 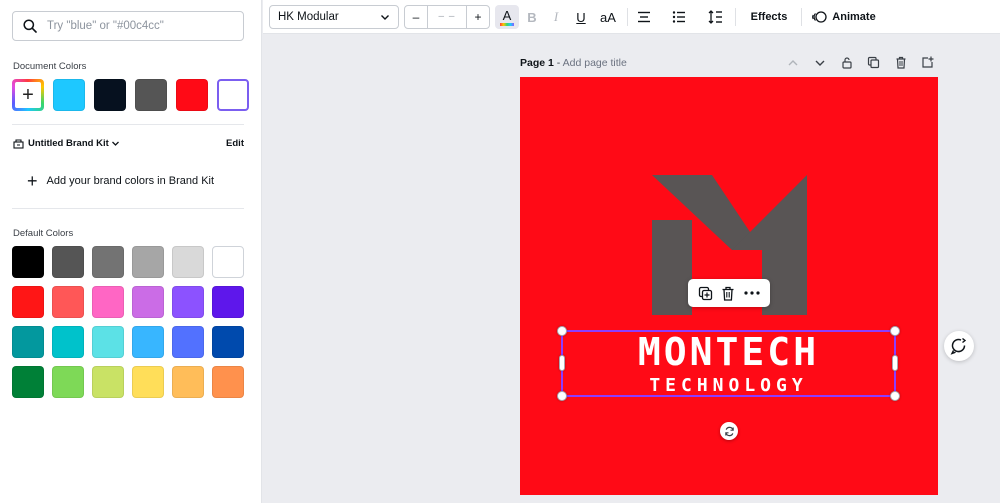 I want to click on text-selection-box, so click(x=728, y=363).